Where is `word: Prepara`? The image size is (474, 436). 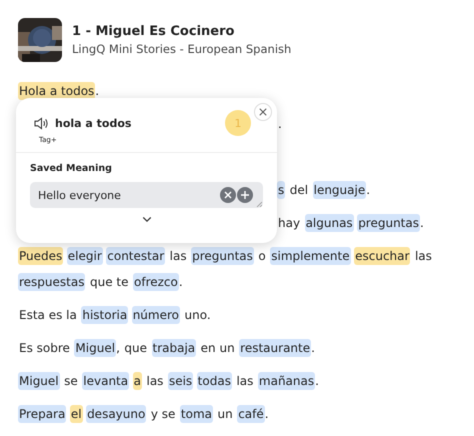
word: Prepara is located at coordinates (42, 414).